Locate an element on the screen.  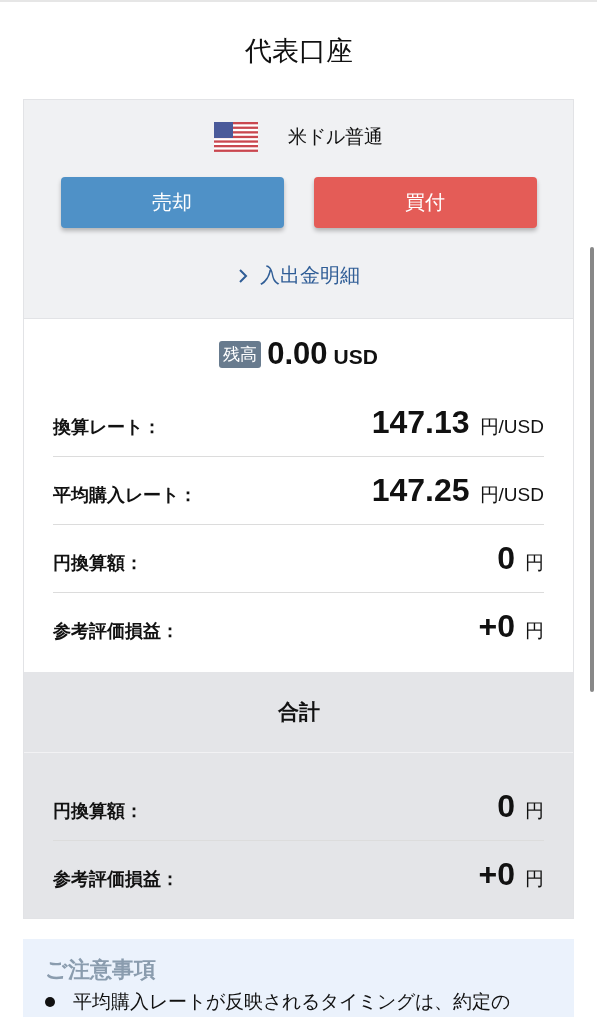
total-title: 合計 is located at coordinates (298, 712).